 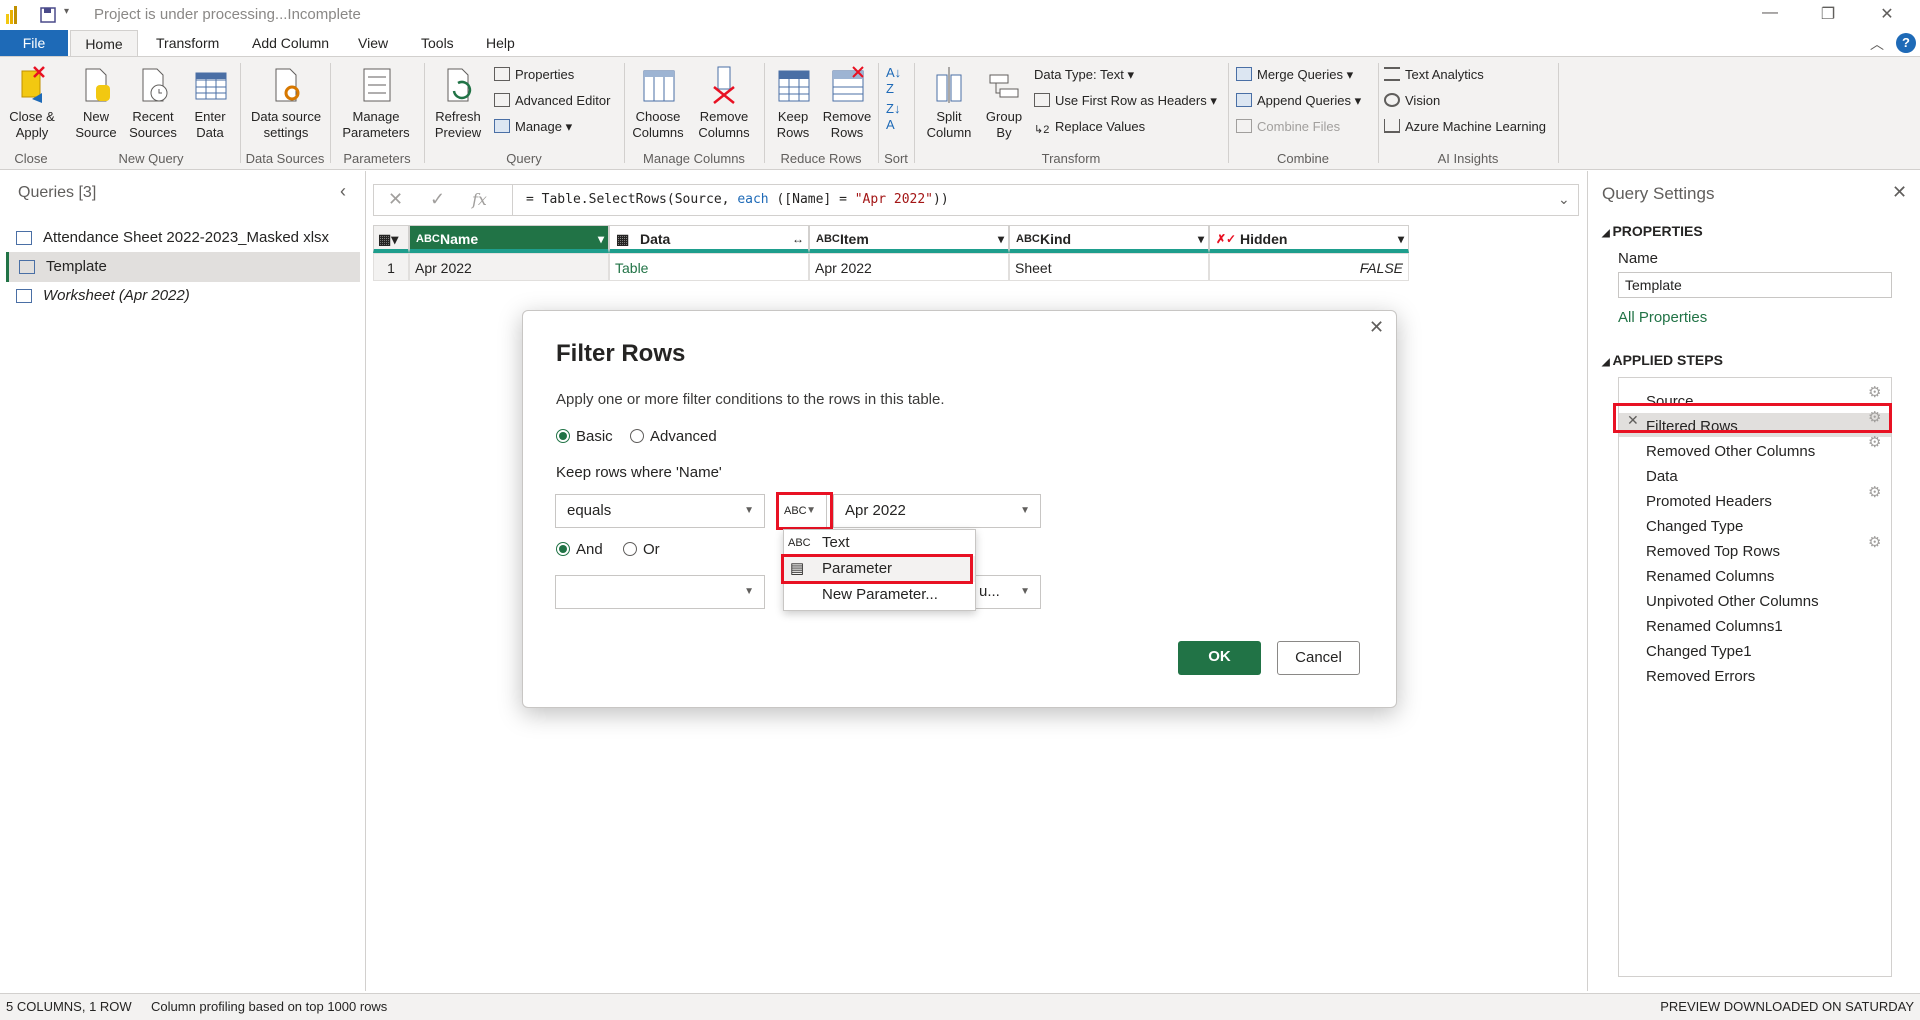 What do you see at coordinates (343, 191) in the screenshot?
I see `collapse-pane-icon: ‹` at bounding box center [343, 191].